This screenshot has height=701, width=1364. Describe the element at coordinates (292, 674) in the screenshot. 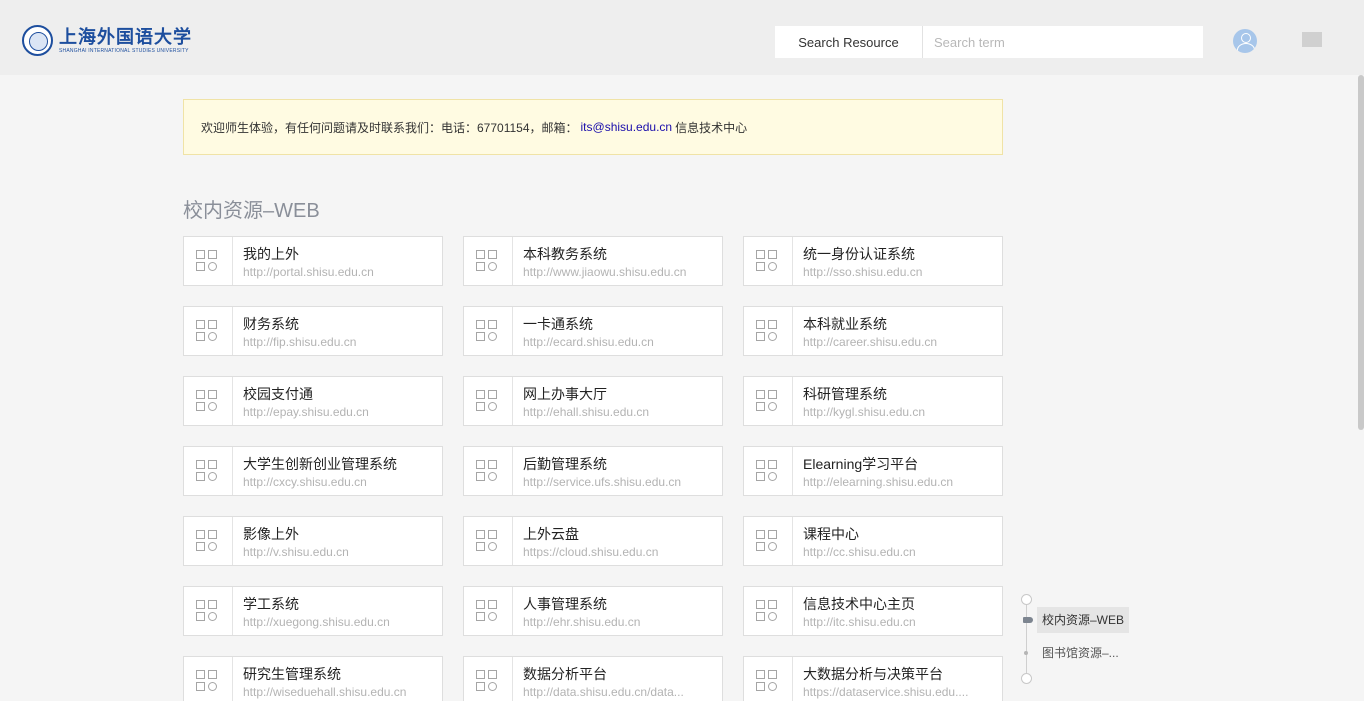

I see `resource-card-title: 研究生管理系统` at that location.